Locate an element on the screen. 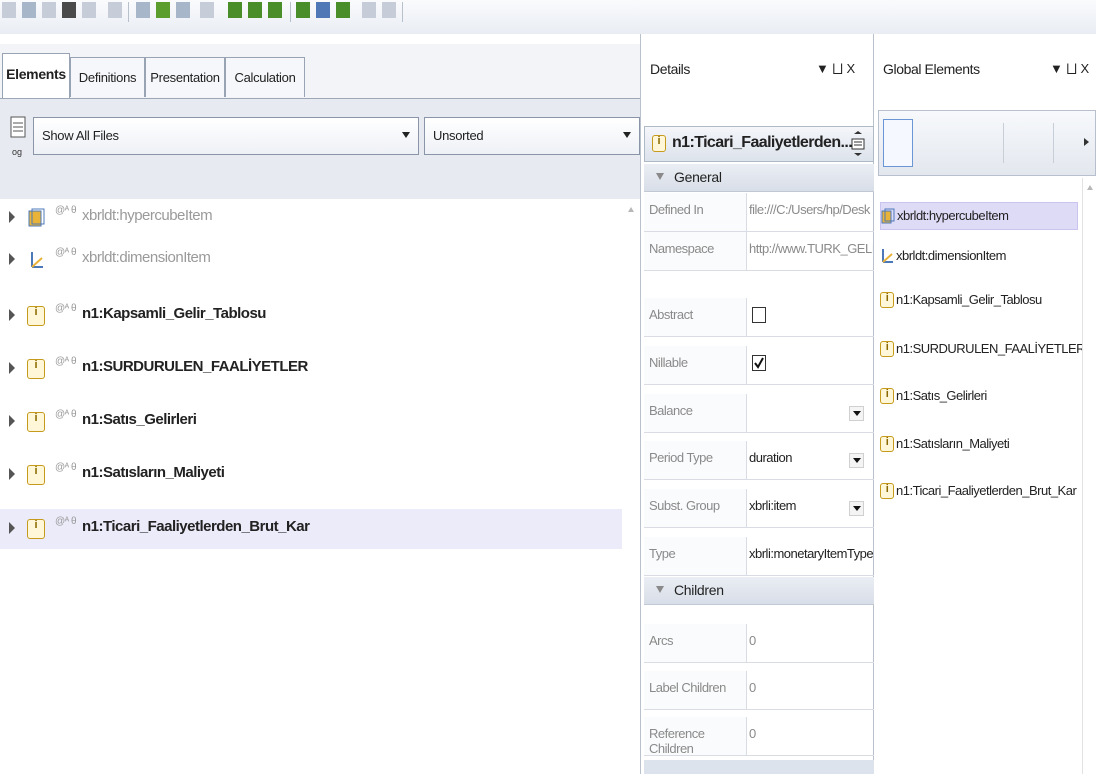 This screenshot has height=774, width=1096. property-value: file:///C:/Users/hp/Desk is located at coordinates (811, 209).